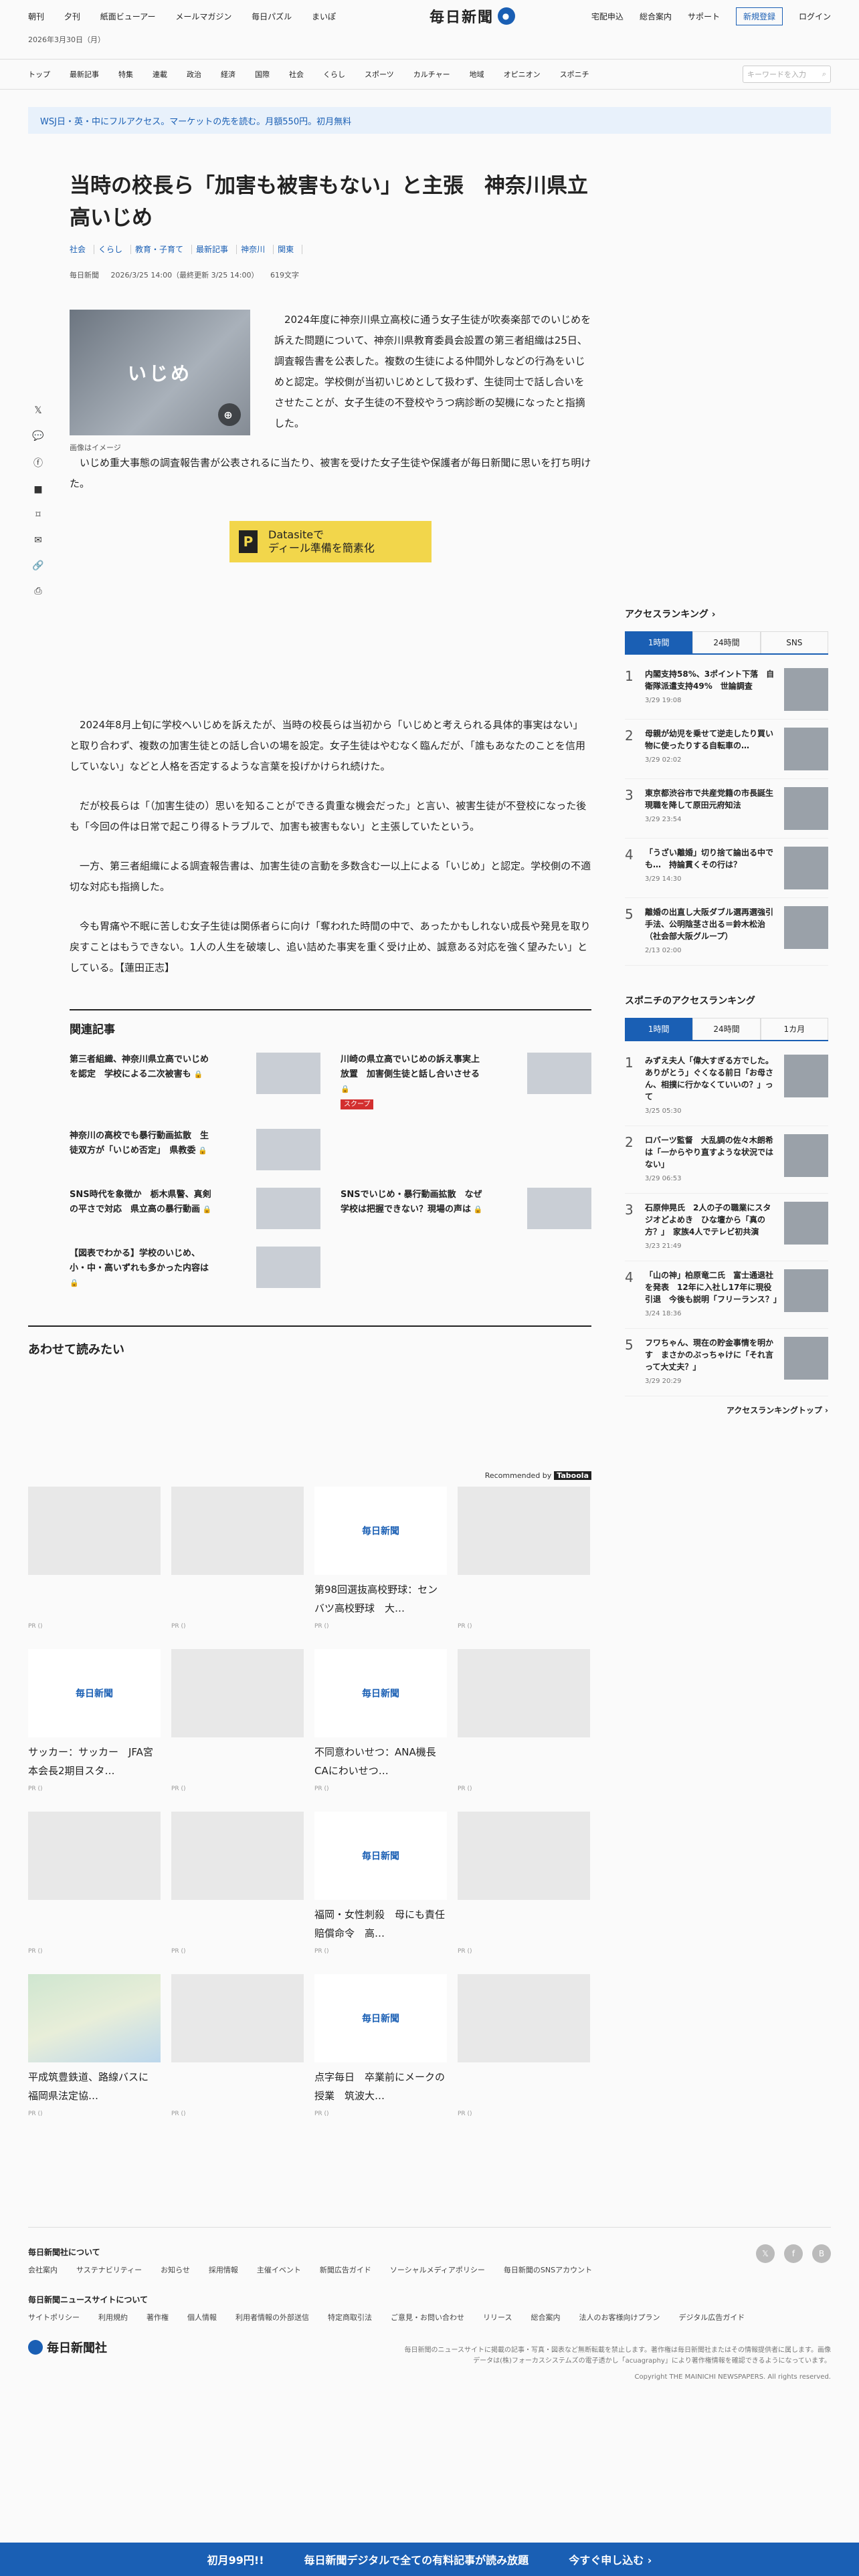 Image resolution: width=859 pixels, height=2576 pixels. I want to click on ranking-item: 2 母親が幼児を乗せて逆走したり買い物に使ったりする自転車の… 3/29 02:02, so click(726, 750).